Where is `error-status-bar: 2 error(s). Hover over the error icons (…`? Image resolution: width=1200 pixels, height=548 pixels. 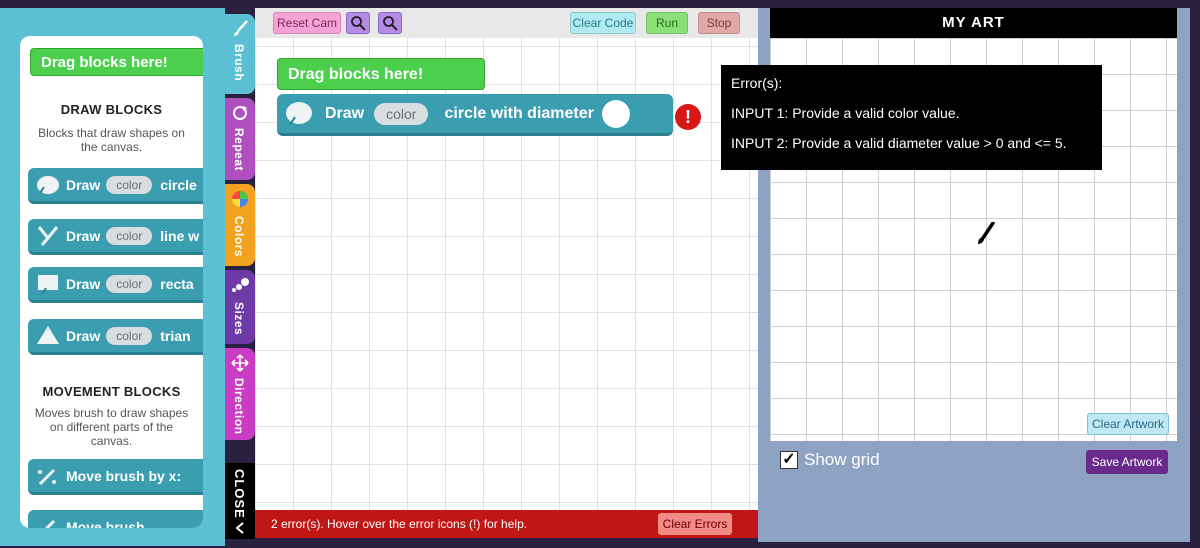
error-status-bar: 2 error(s). Hover over the error icons (… is located at coordinates (506, 524).